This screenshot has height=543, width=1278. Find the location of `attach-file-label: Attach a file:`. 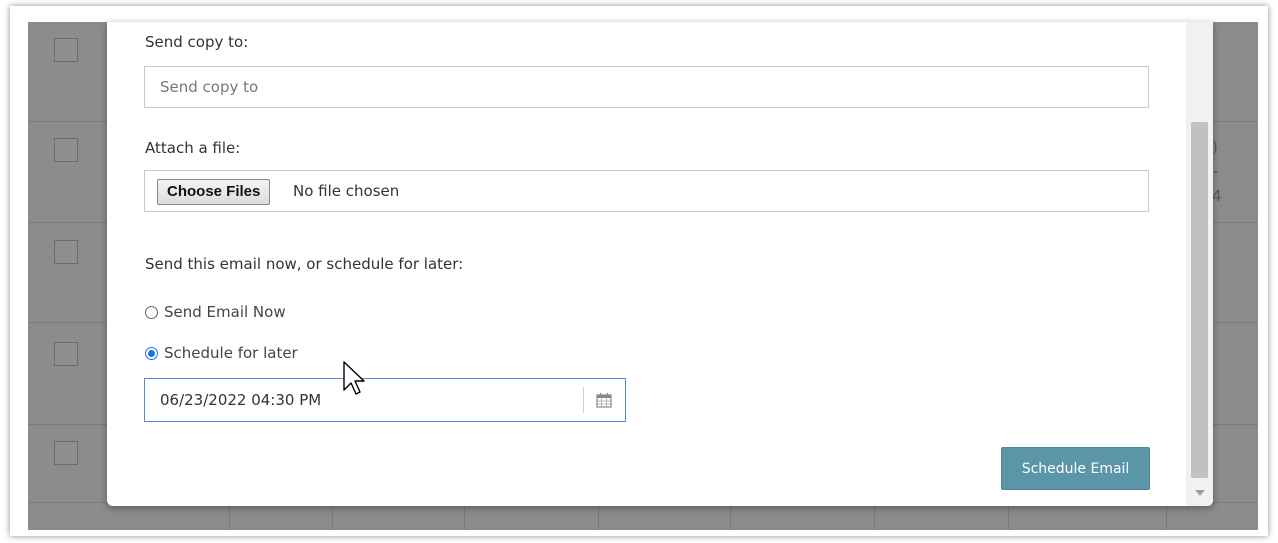

attach-file-label: Attach a file: is located at coordinates (193, 148).